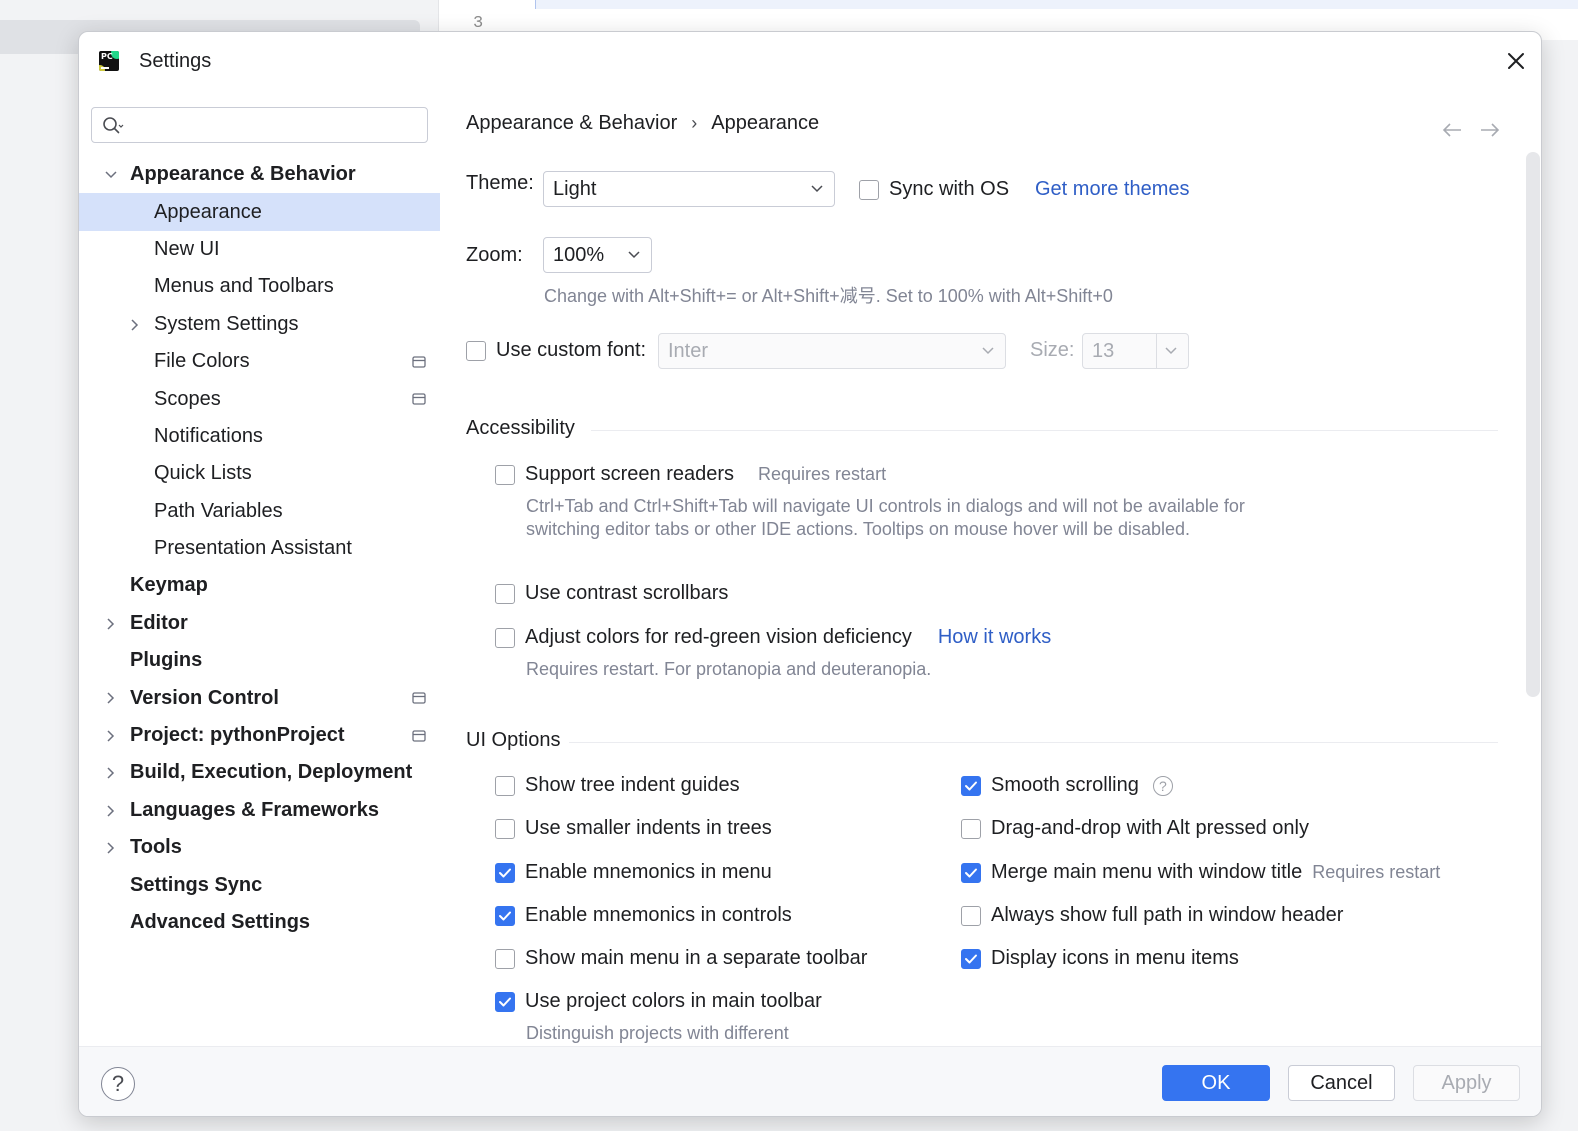  Describe the element at coordinates (505, 593) in the screenshot. I see `contrast-scrollbars-checkbox` at that location.